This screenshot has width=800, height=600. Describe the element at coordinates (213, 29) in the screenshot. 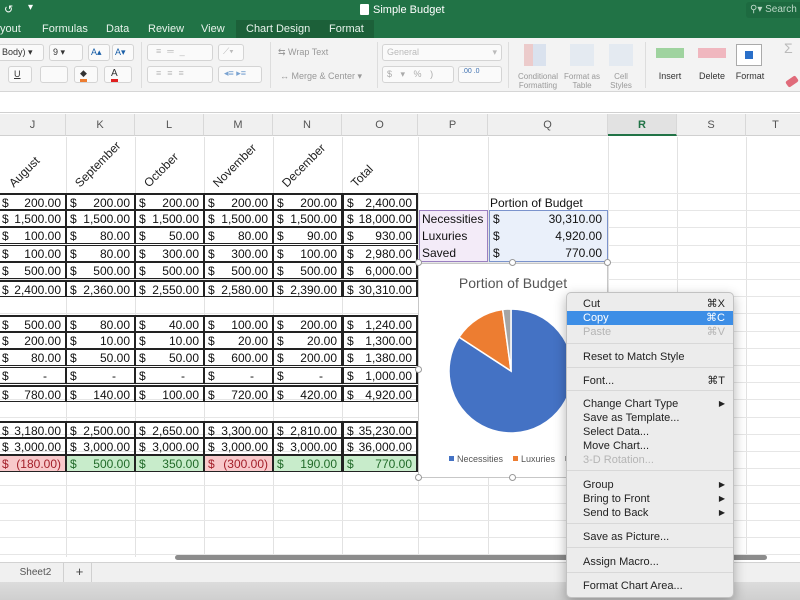

I see `tab-view: View` at that location.